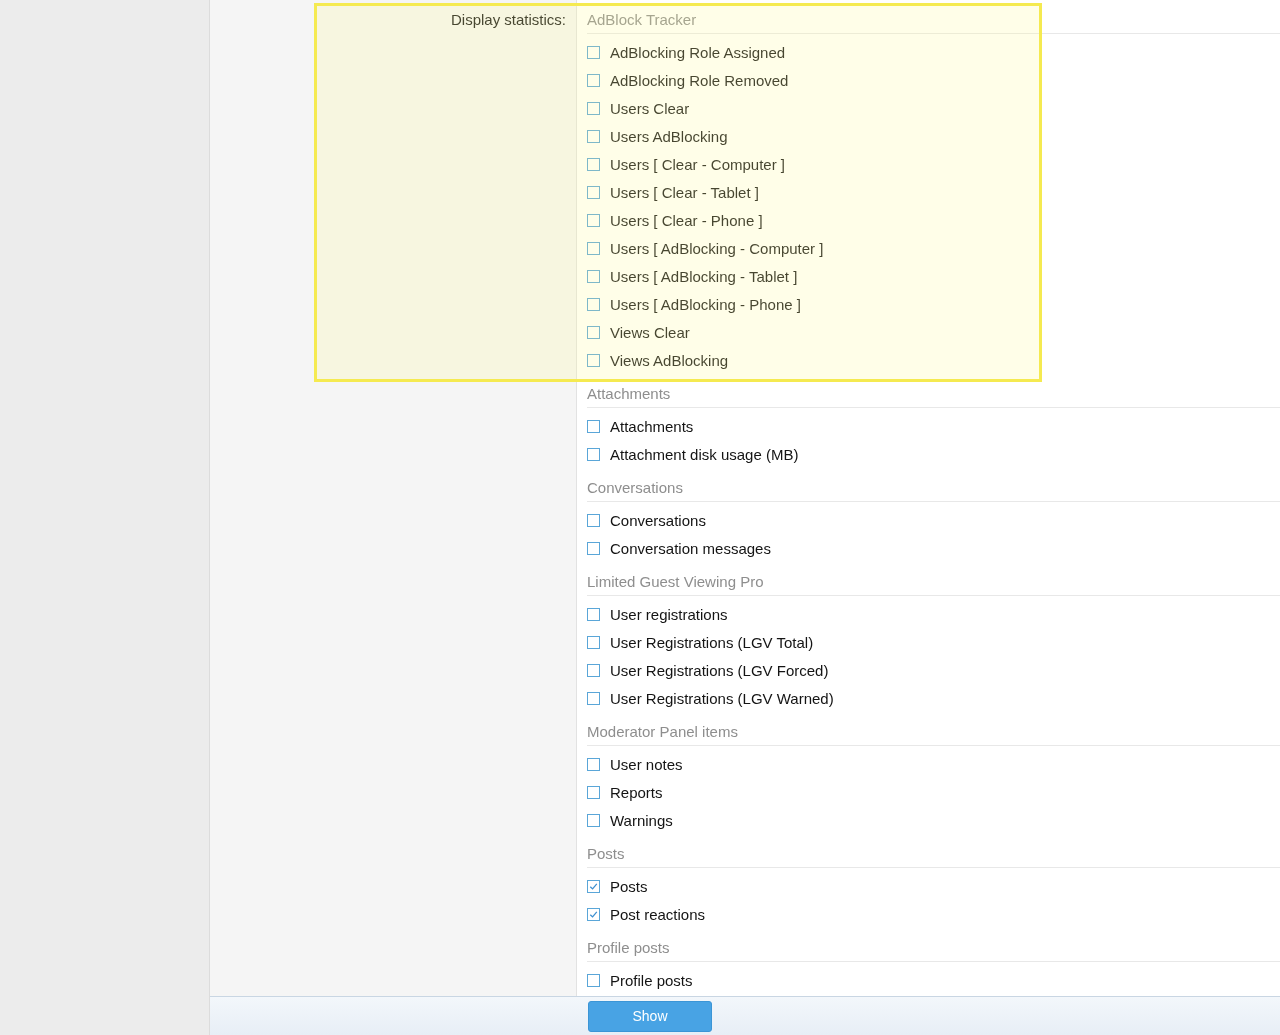 The height and width of the screenshot is (1035, 1280). What do you see at coordinates (933, 520) in the screenshot?
I see `checkbox-option: Conversations` at bounding box center [933, 520].